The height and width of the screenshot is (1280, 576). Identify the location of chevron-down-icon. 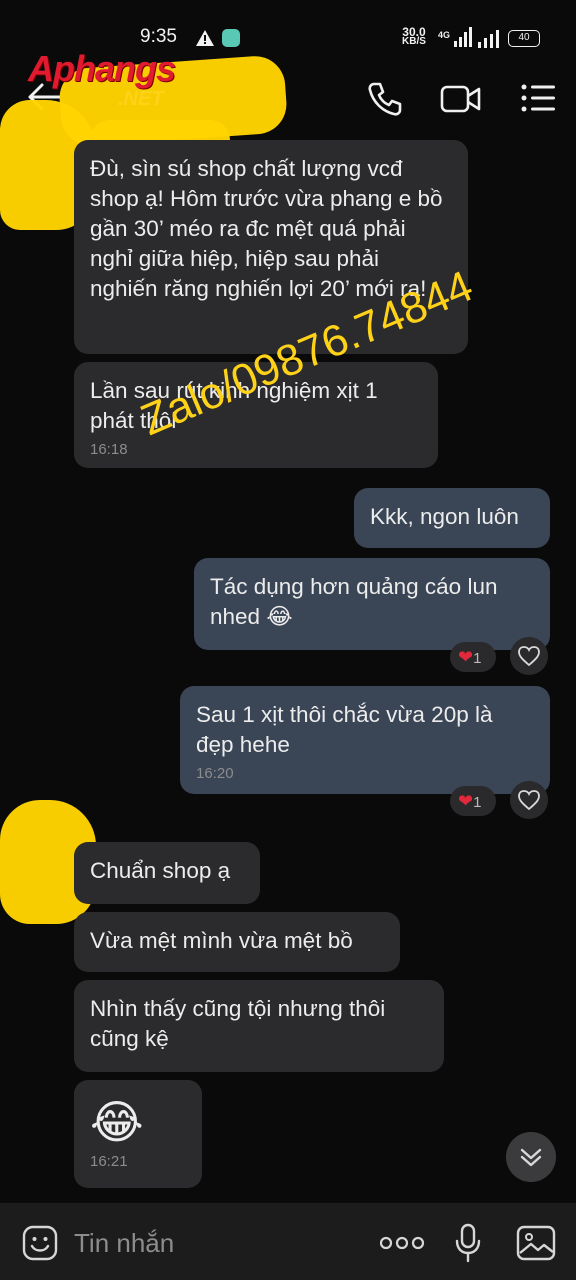
(531, 1157).